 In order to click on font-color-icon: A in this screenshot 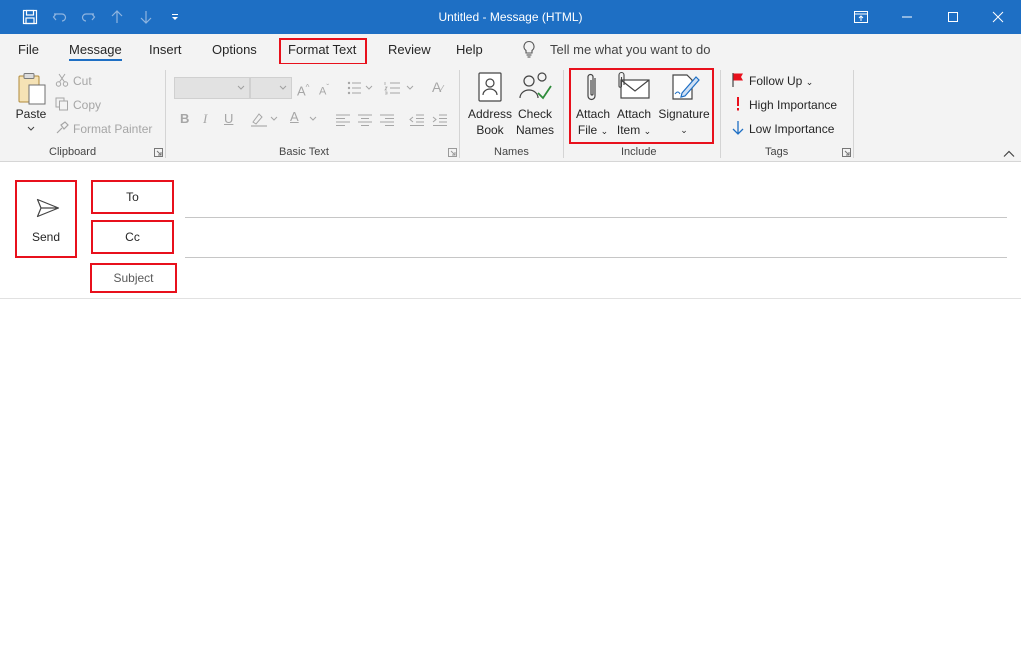, I will do `click(294, 117)`.